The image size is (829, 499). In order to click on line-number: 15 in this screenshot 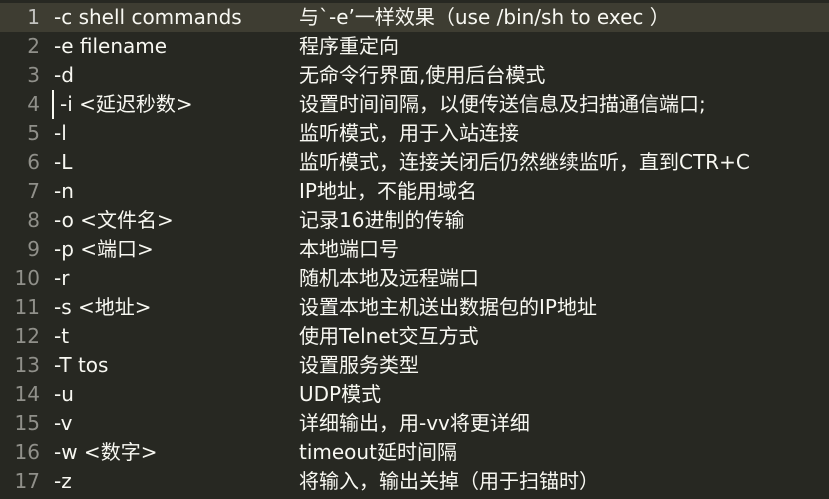, I will do `click(27, 423)`.